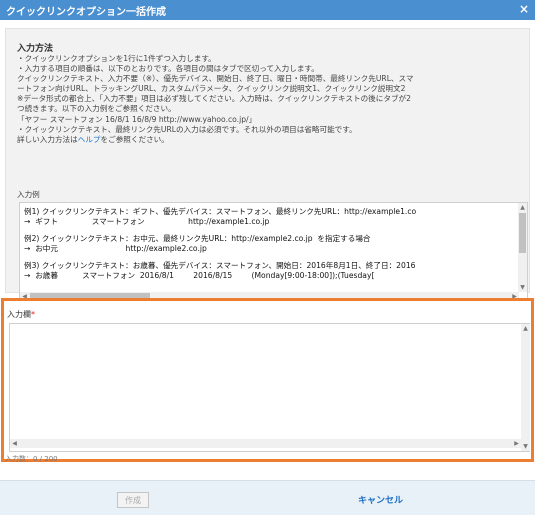  What do you see at coordinates (133, 500) in the screenshot?
I see `create-button: 作成` at bounding box center [133, 500].